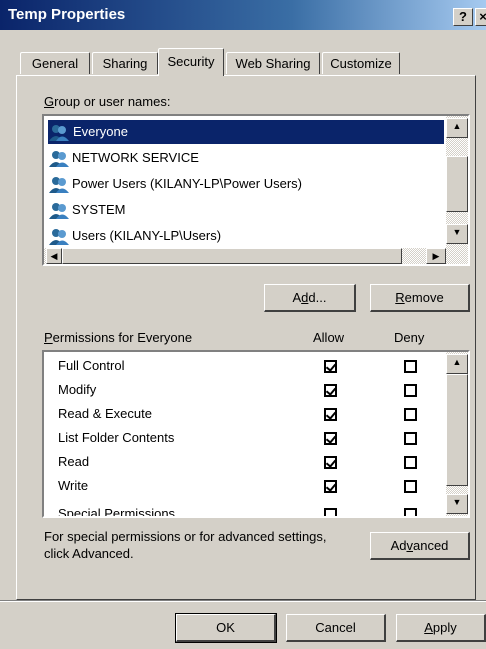 The width and height of the screenshot is (486, 649). Describe the element at coordinates (441, 628) in the screenshot. I see `apply-button: Apply` at that location.